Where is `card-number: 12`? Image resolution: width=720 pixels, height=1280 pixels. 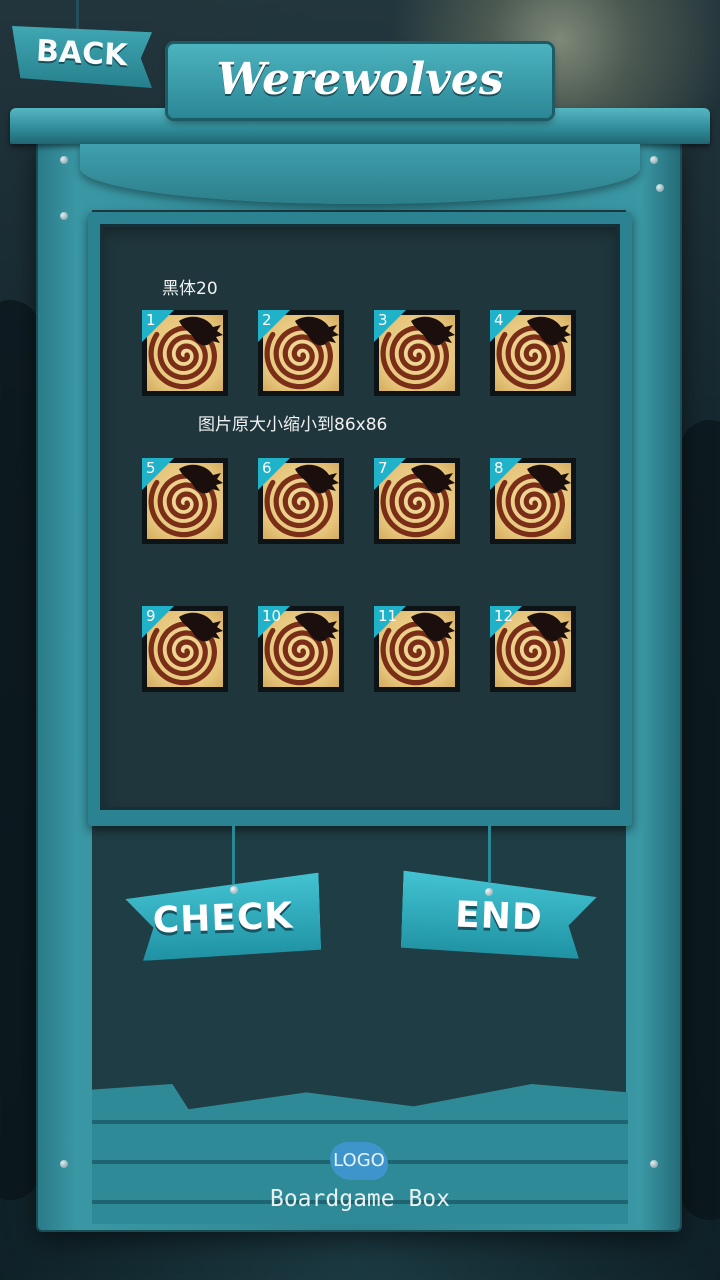 card-number: 12 is located at coordinates (504, 616).